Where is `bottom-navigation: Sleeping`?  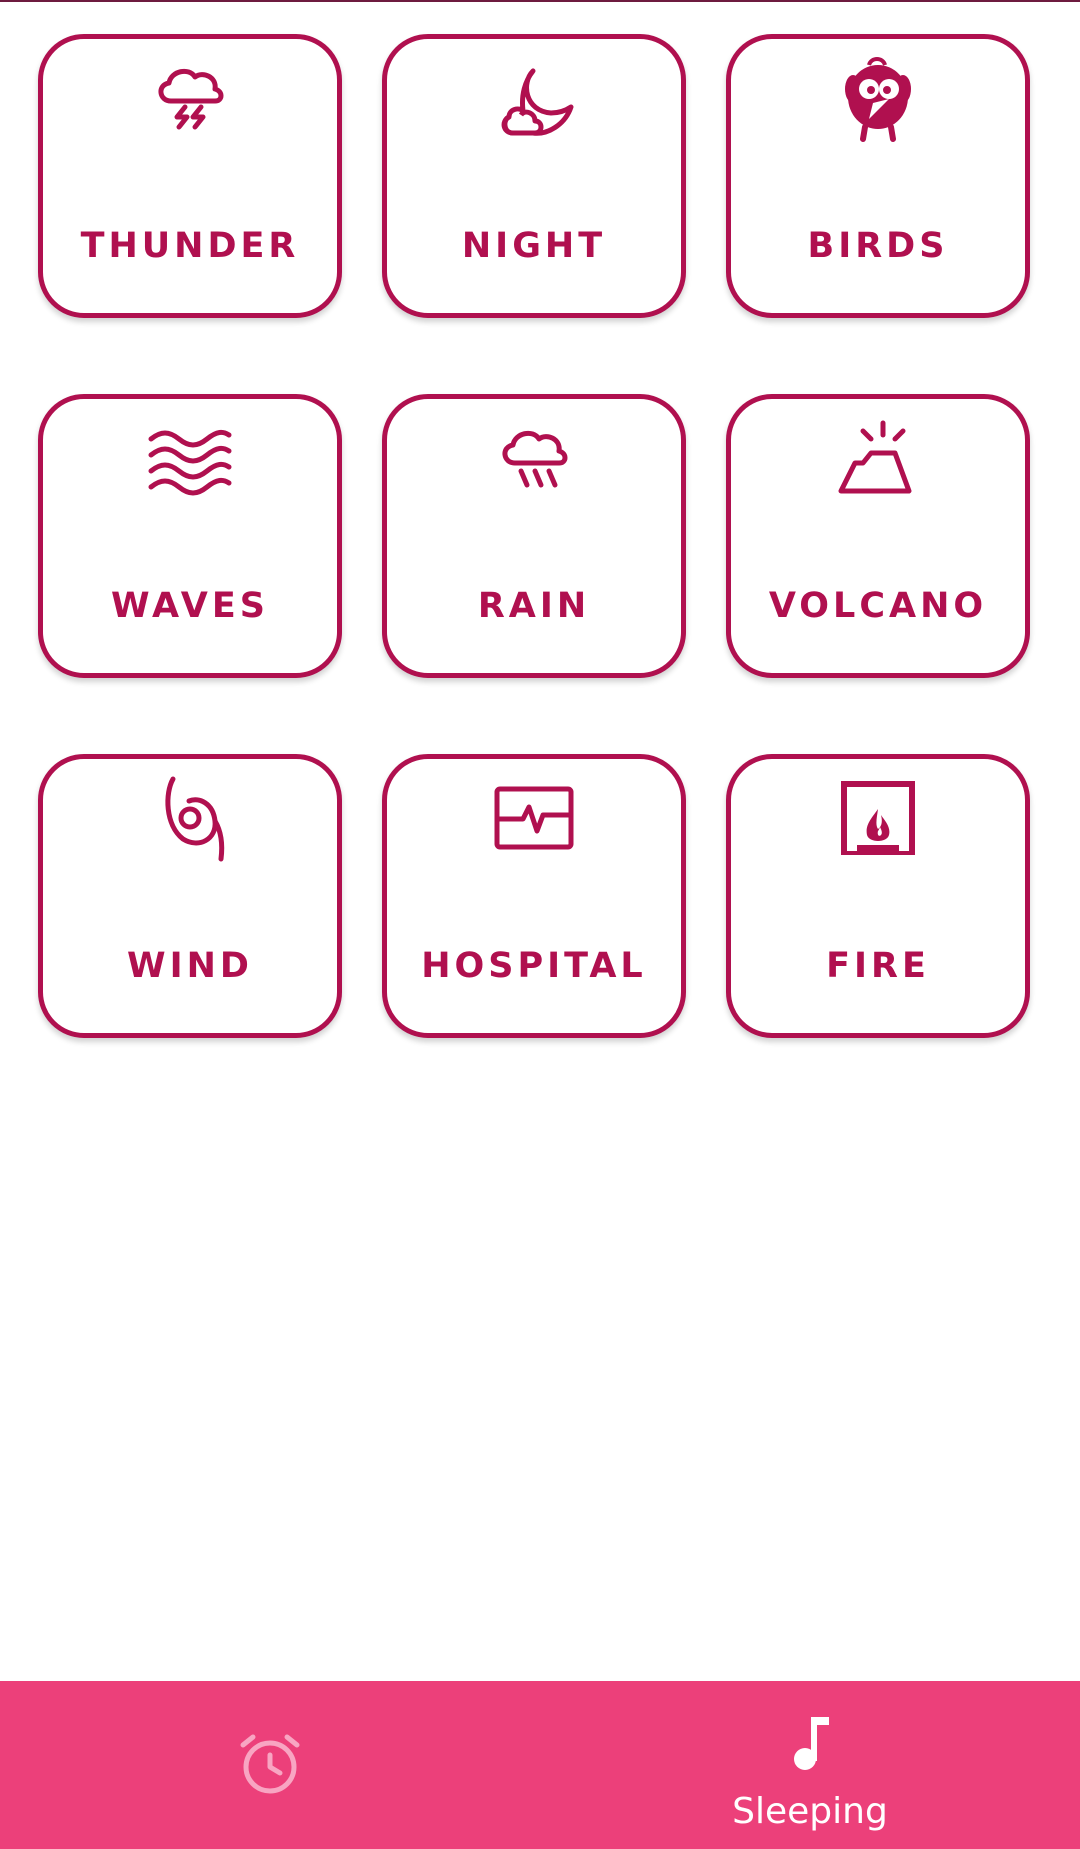
bottom-navigation: Sleeping is located at coordinates (540, 1765).